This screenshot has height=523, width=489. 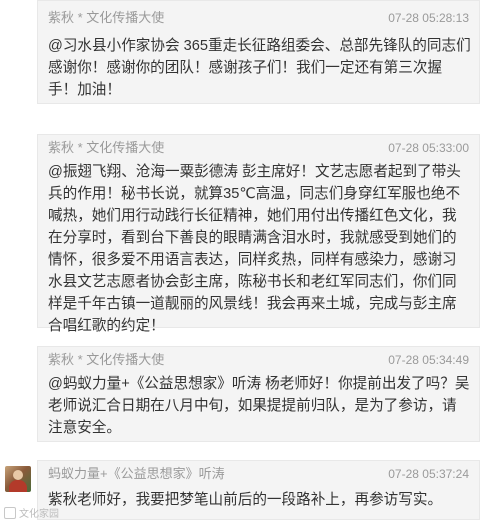 What do you see at coordinates (18, 479) in the screenshot?
I see `user-avatar` at bounding box center [18, 479].